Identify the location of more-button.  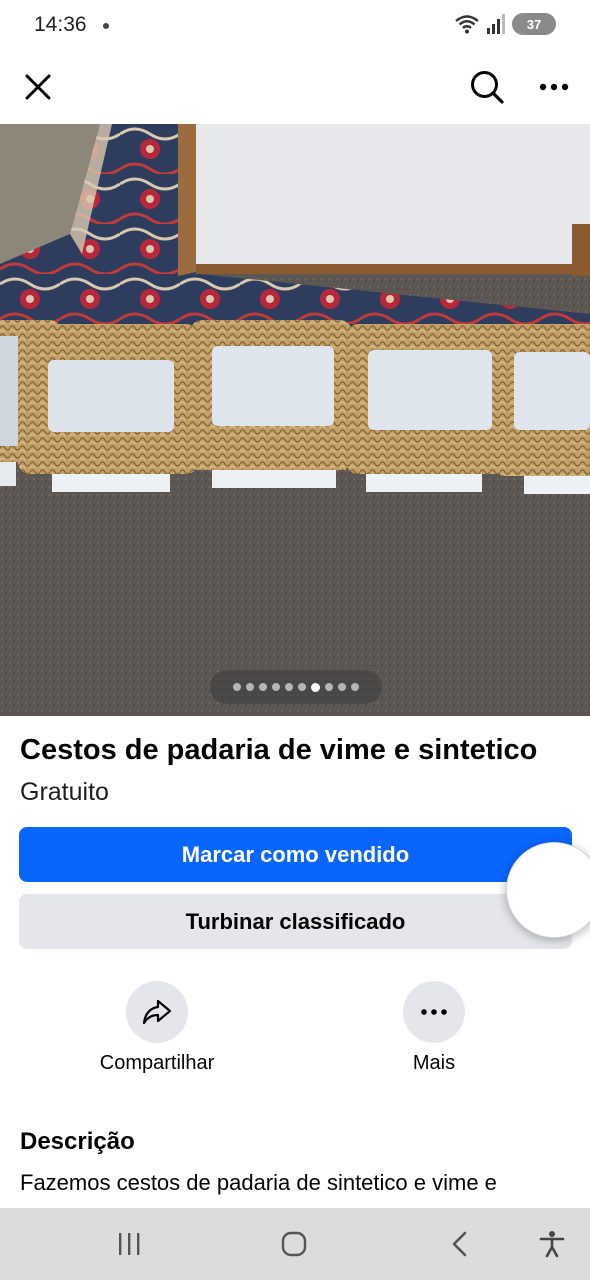
(434, 1012).